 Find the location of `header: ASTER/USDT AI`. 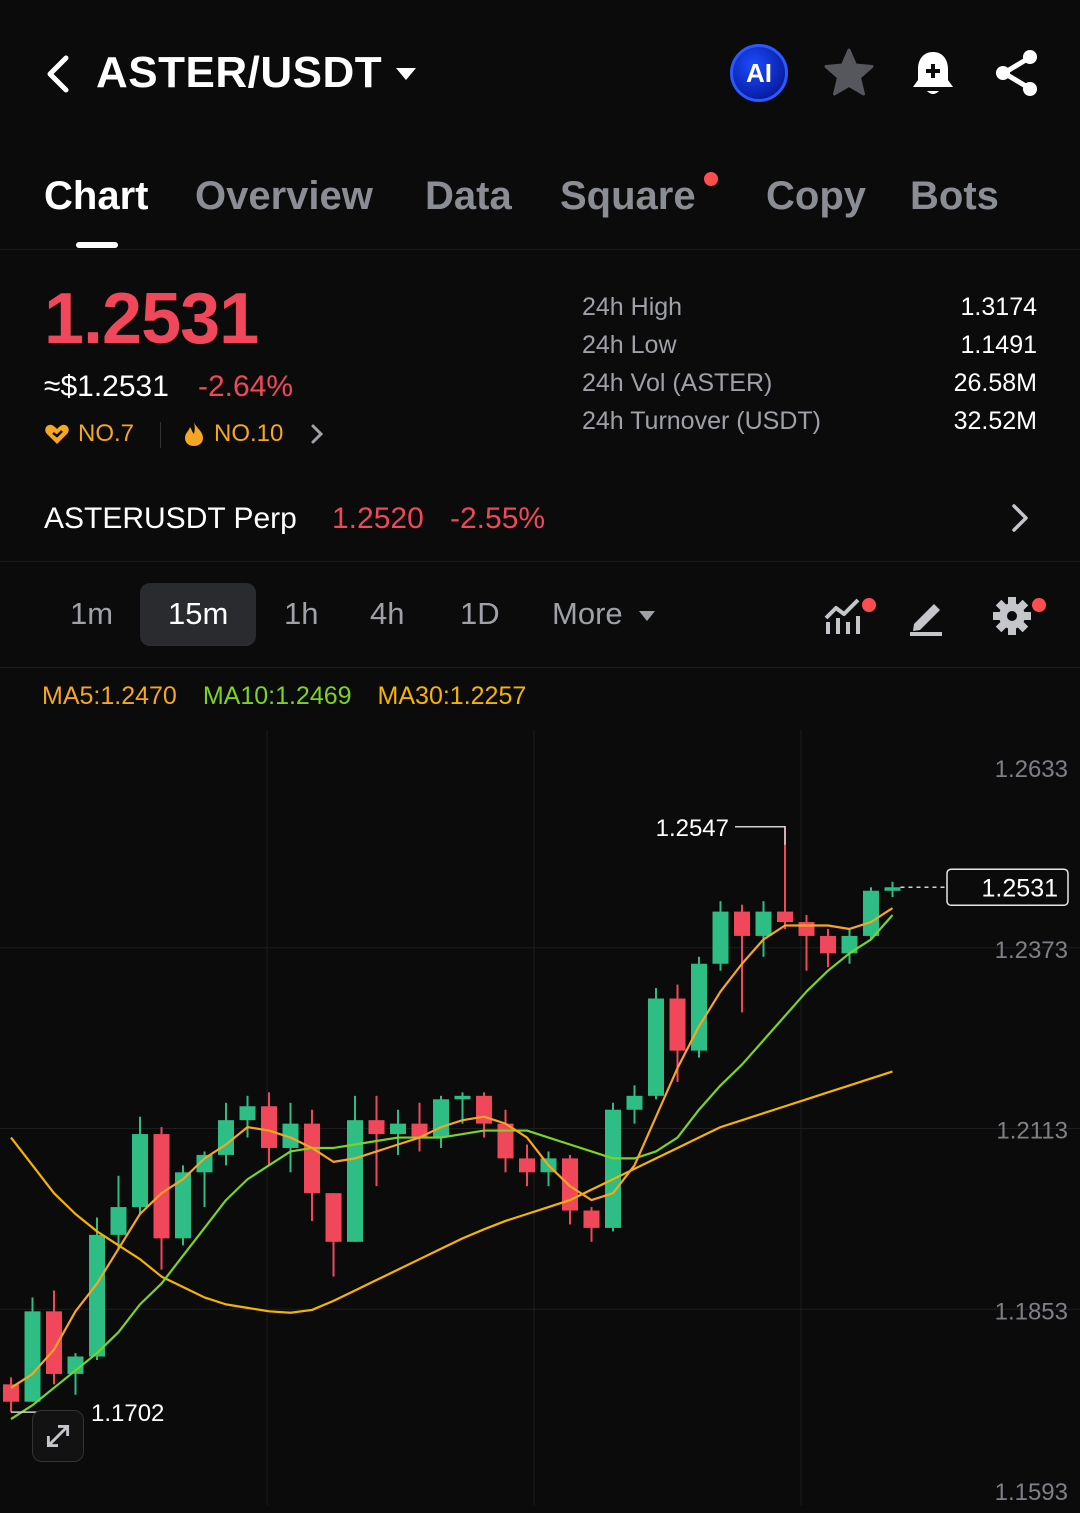

header: ASTER/USDT AI is located at coordinates (540, 75).